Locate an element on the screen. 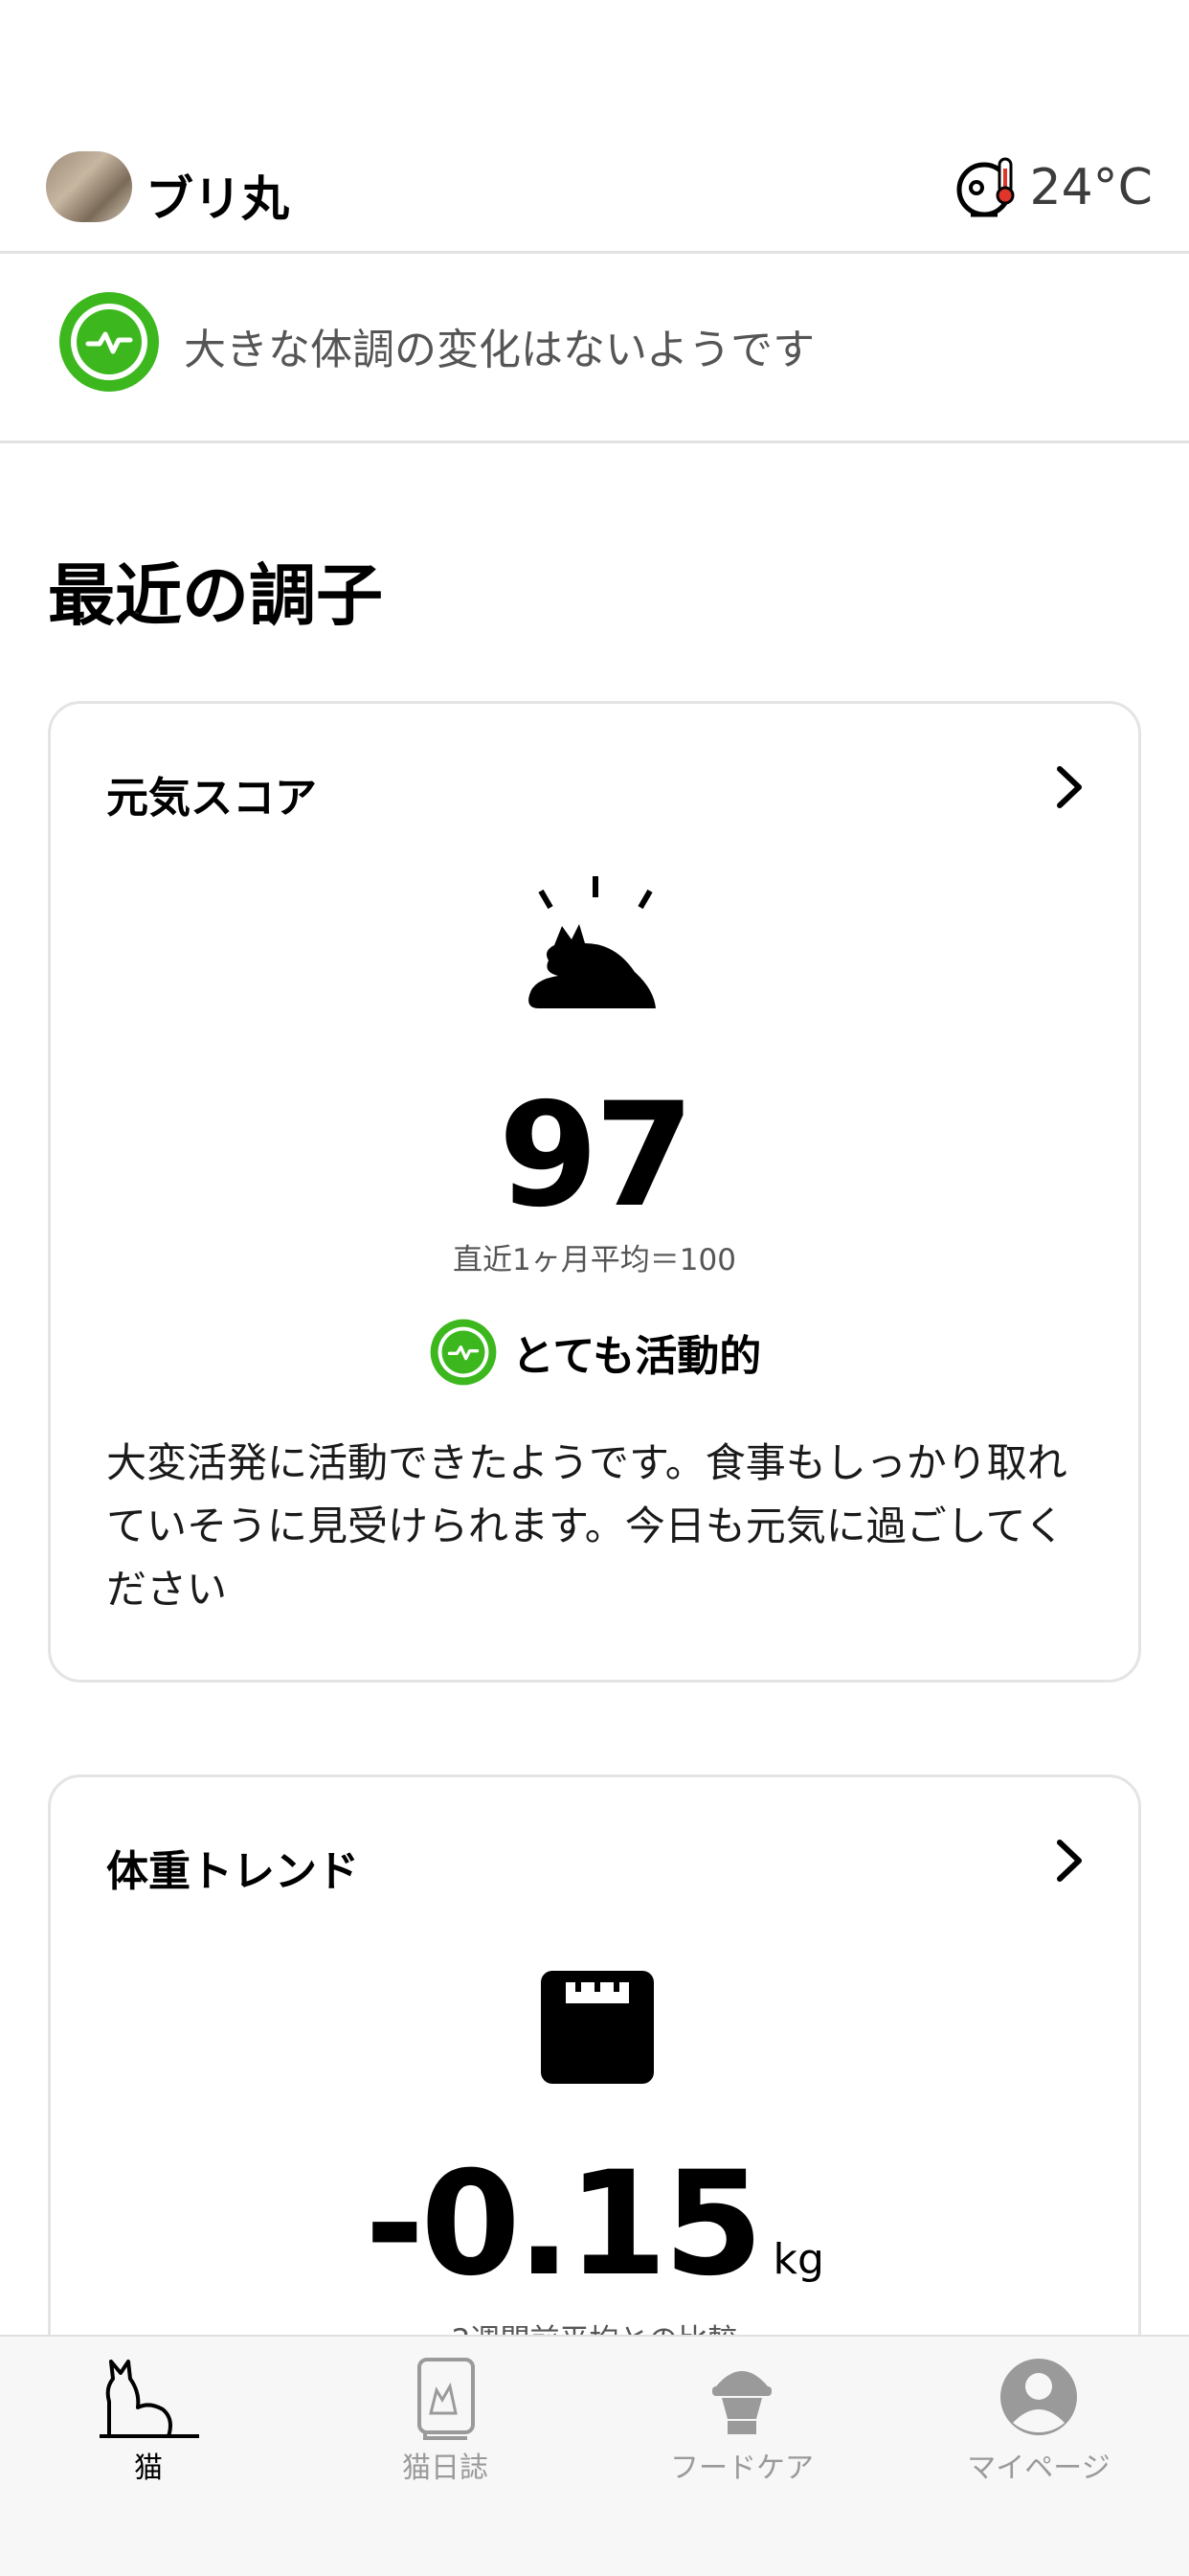  score-average-note: 直近1ヶ月平均＝100 is located at coordinates (594, 1260).